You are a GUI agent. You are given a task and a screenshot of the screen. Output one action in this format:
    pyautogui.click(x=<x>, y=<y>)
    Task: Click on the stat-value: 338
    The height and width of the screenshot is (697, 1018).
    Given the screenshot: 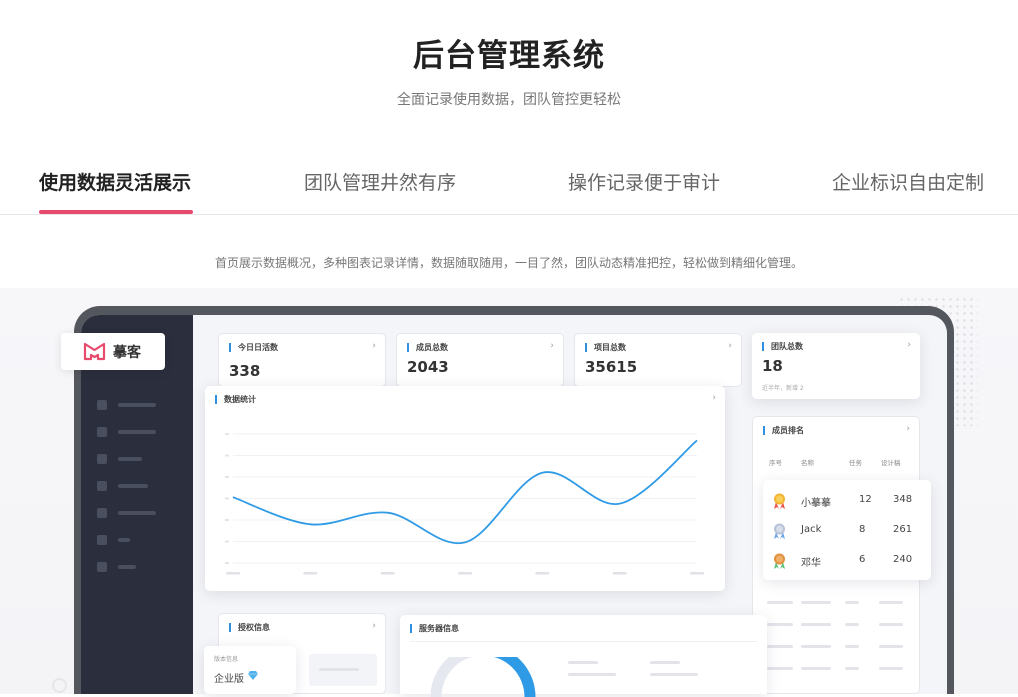 What is the action you would take?
    pyautogui.click(x=244, y=371)
    